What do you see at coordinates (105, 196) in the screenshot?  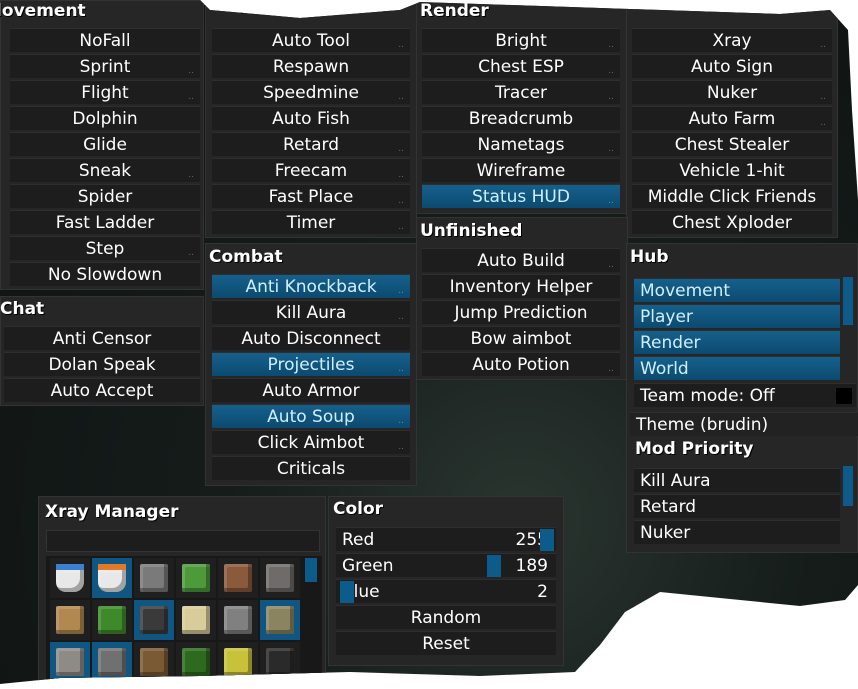 I see `module-spider: Spider` at bounding box center [105, 196].